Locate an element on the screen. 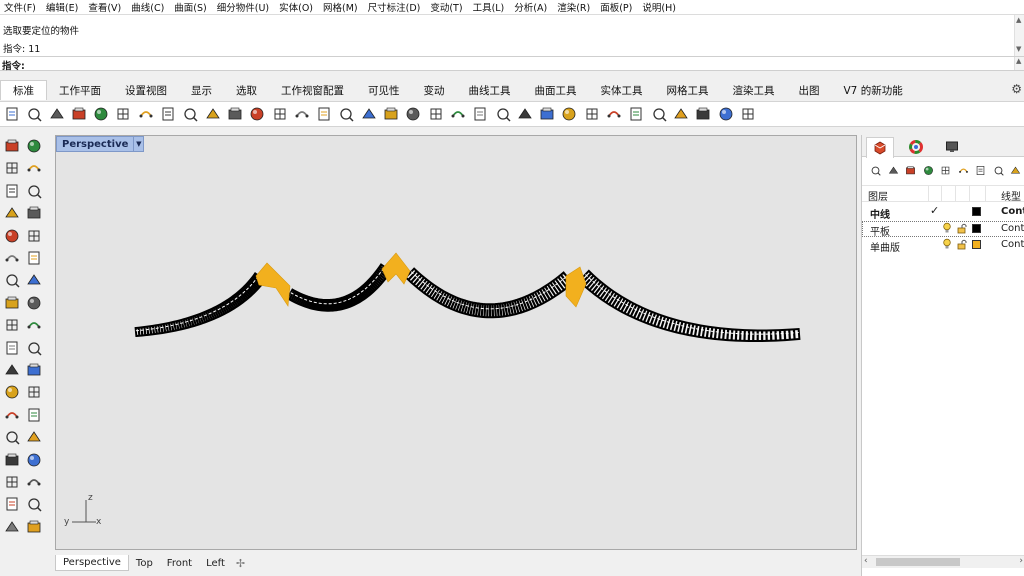 The image size is (1024, 576). rectangle-tool is located at coordinates (34, 213).